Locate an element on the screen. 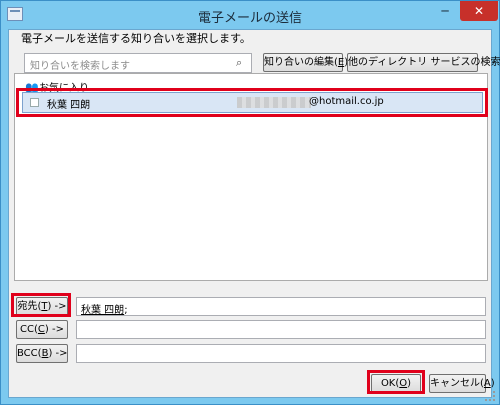  bcc-button-arrow: -> is located at coordinates (61, 353).